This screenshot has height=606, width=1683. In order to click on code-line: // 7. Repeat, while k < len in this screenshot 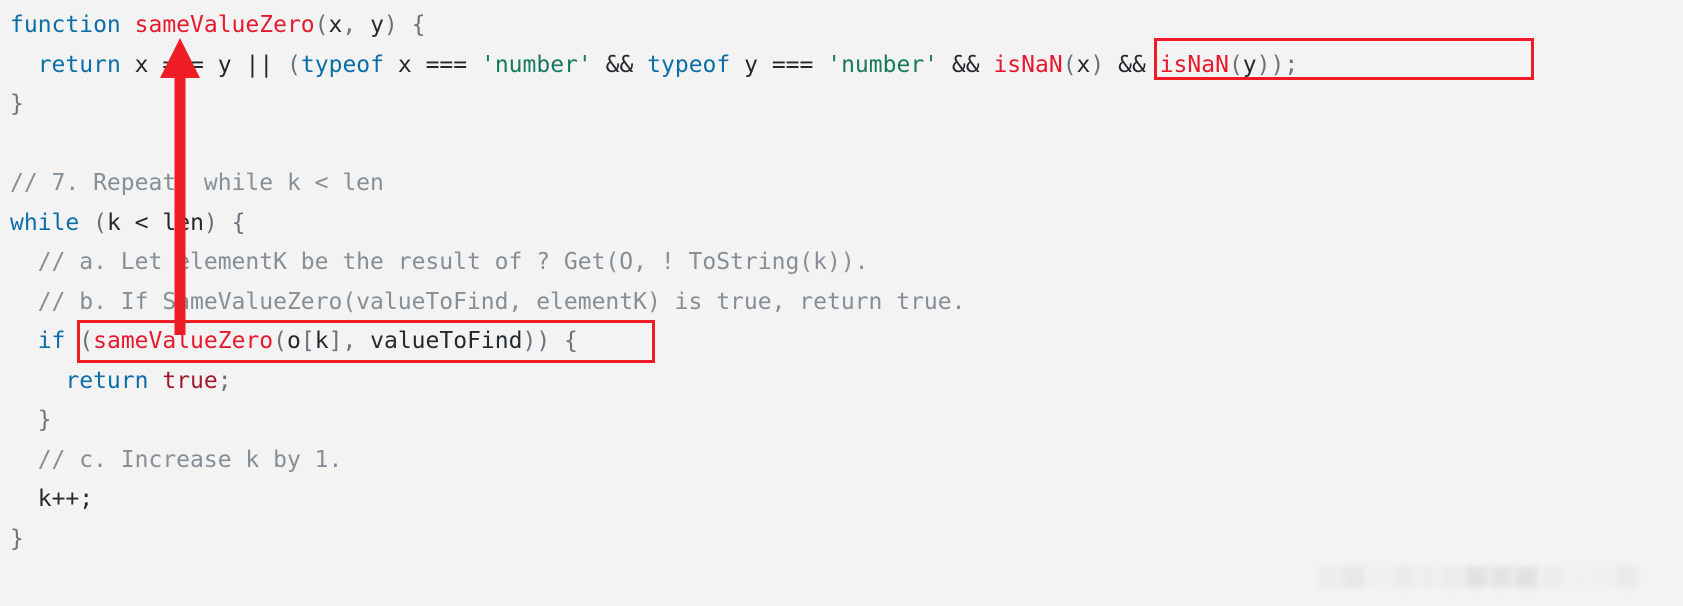, I will do `click(654, 184)`.